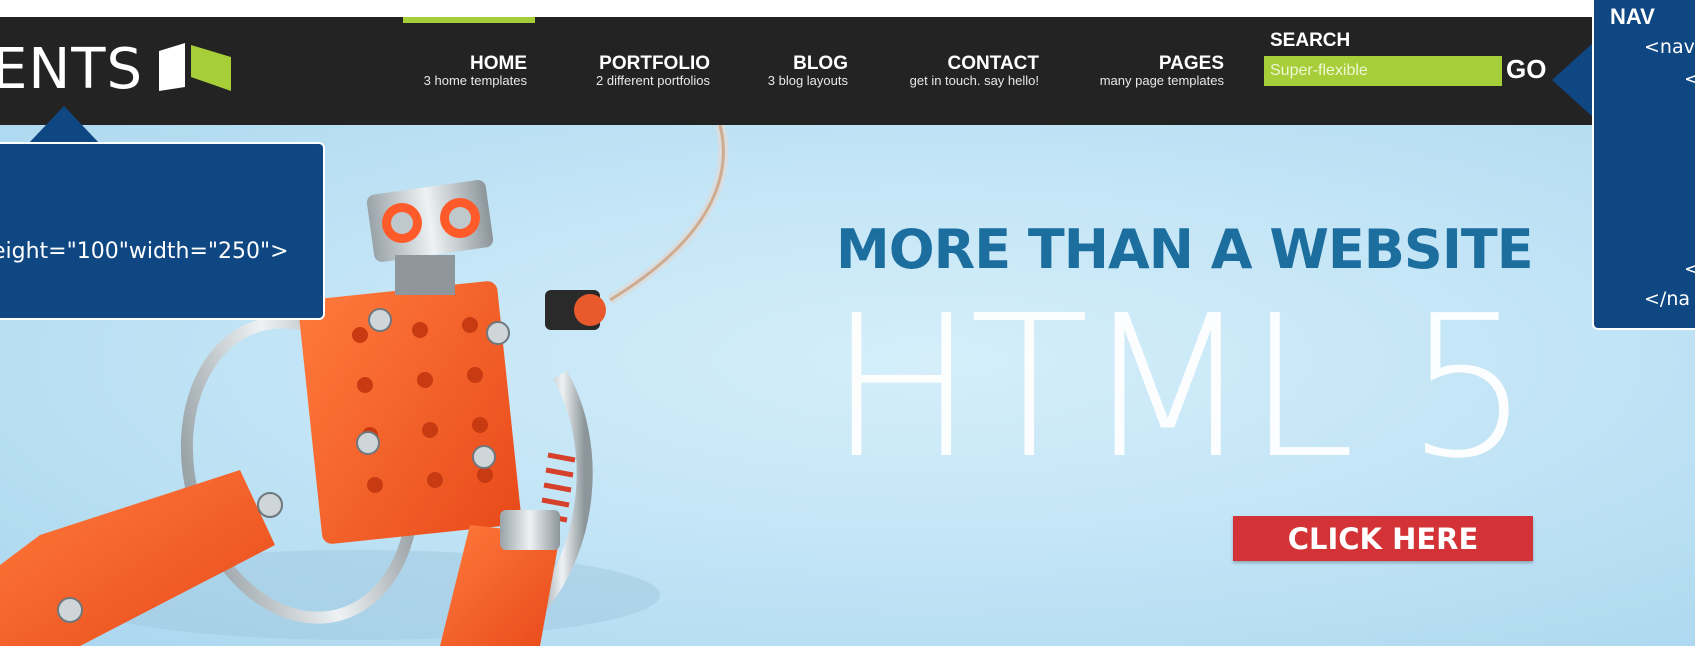 The height and width of the screenshot is (646, 1695). Describe the element at coordinates (469, 20) in the screenshot. I see `active-nav-indicator` at that location.